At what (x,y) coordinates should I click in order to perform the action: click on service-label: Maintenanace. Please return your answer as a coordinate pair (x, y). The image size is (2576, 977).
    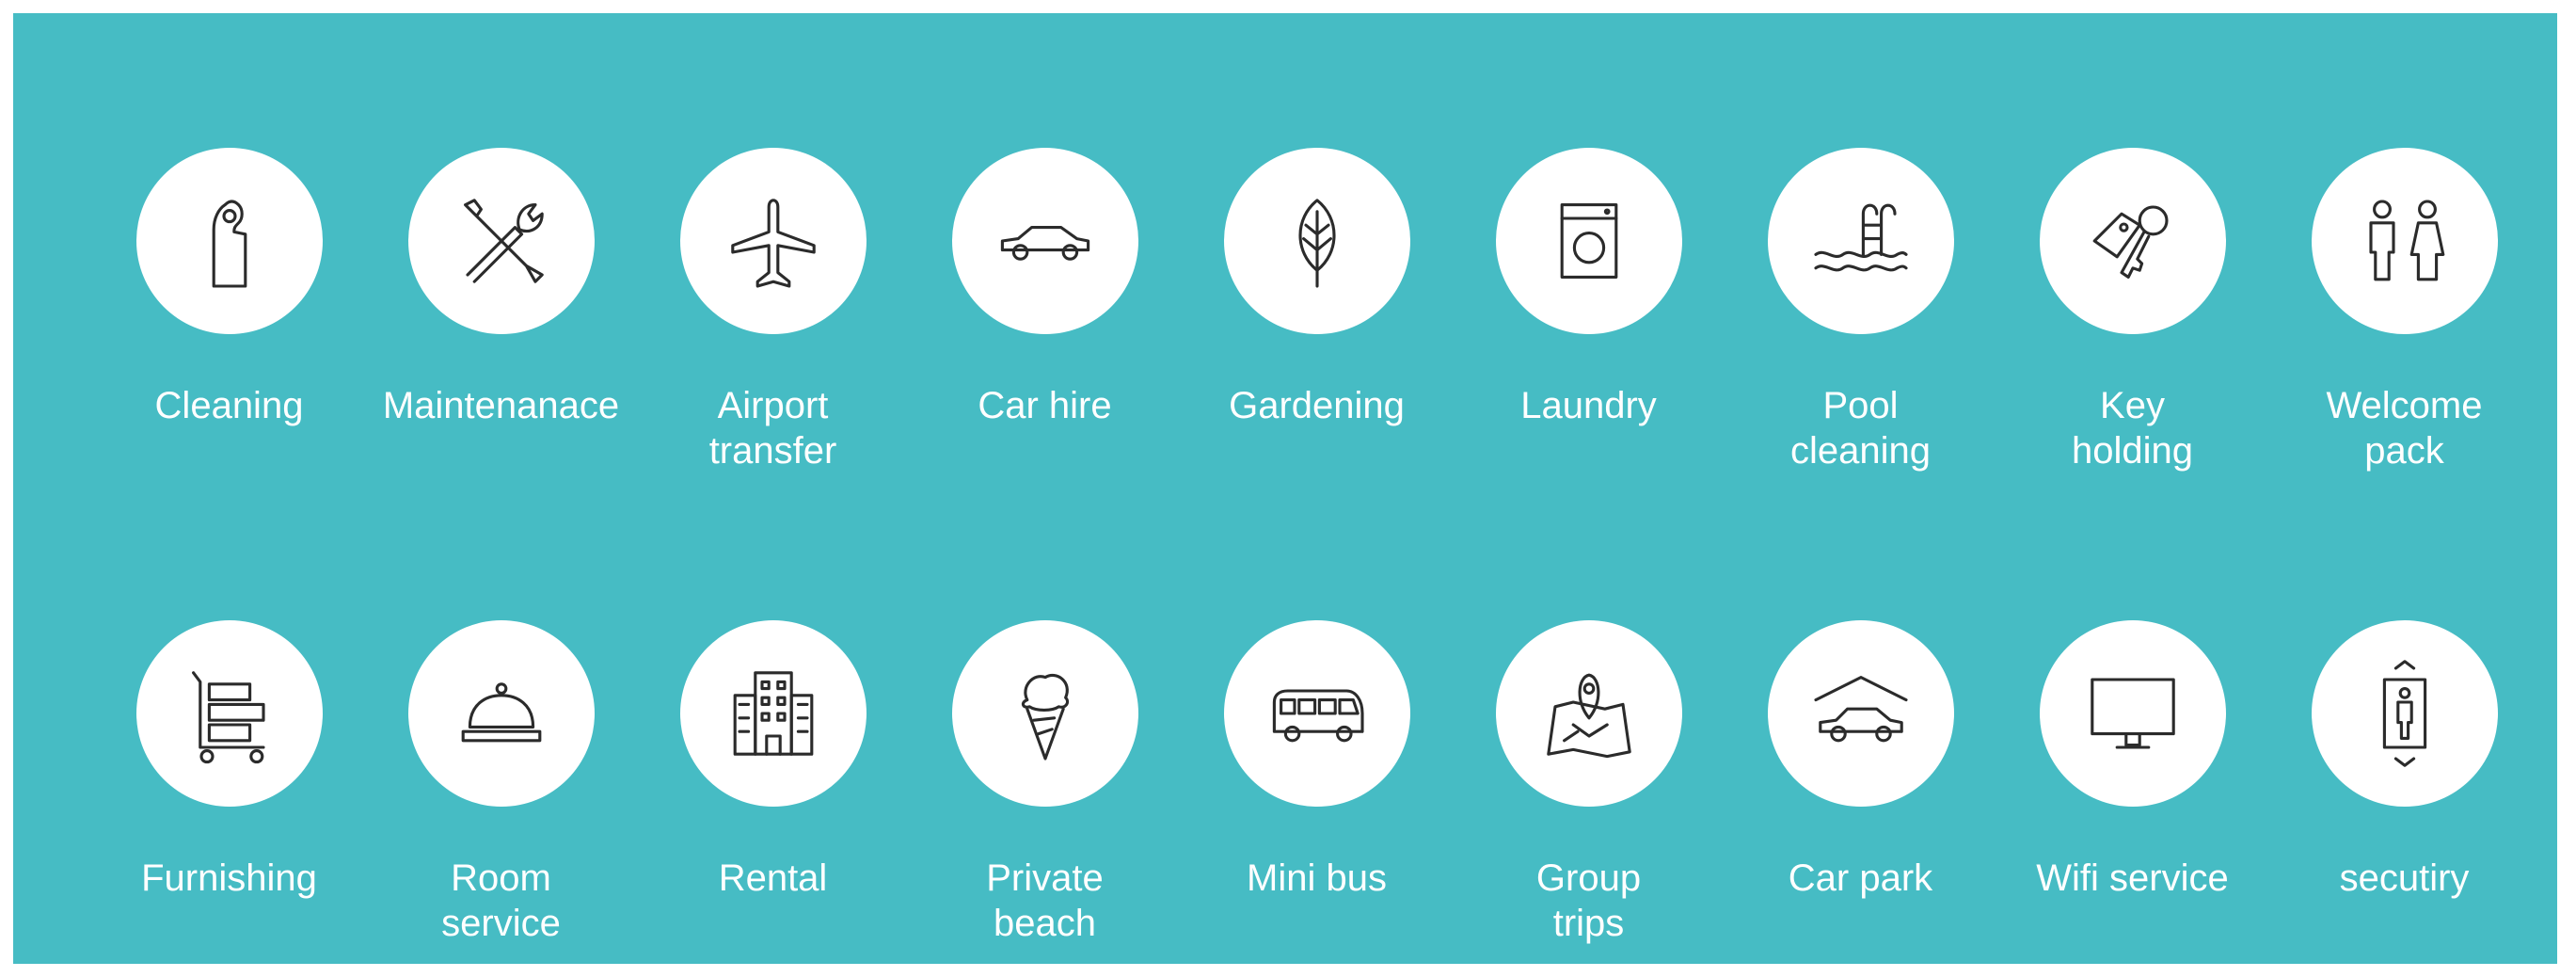
    Looking at the image, I should click on (501, 406).